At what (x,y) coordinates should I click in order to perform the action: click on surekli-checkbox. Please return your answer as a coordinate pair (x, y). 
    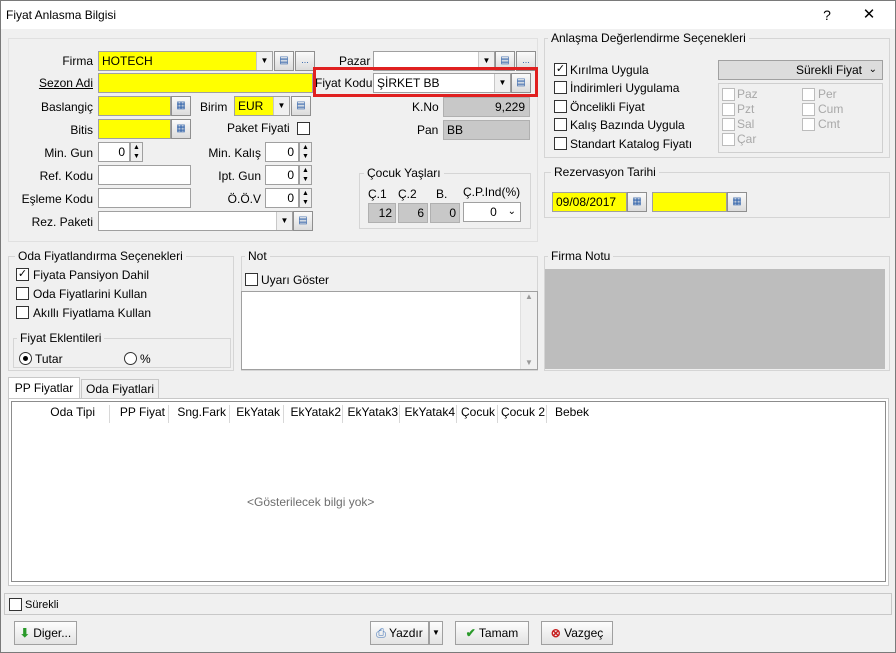
    Looking at the image, I should click on (15, 604).